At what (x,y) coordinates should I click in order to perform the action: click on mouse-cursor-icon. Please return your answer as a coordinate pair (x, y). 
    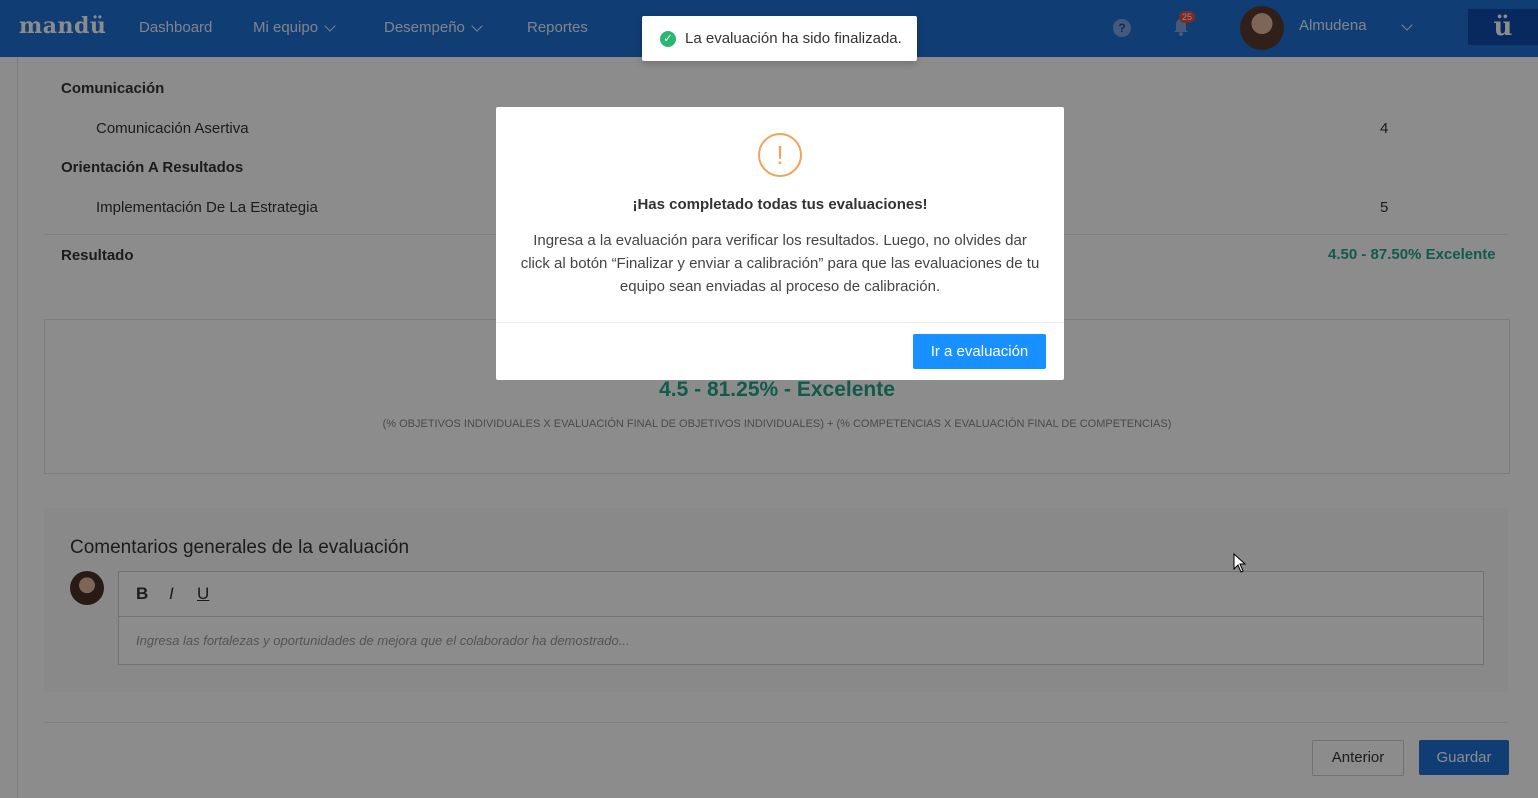
    Looking at the image, I should click on (1240, 563).